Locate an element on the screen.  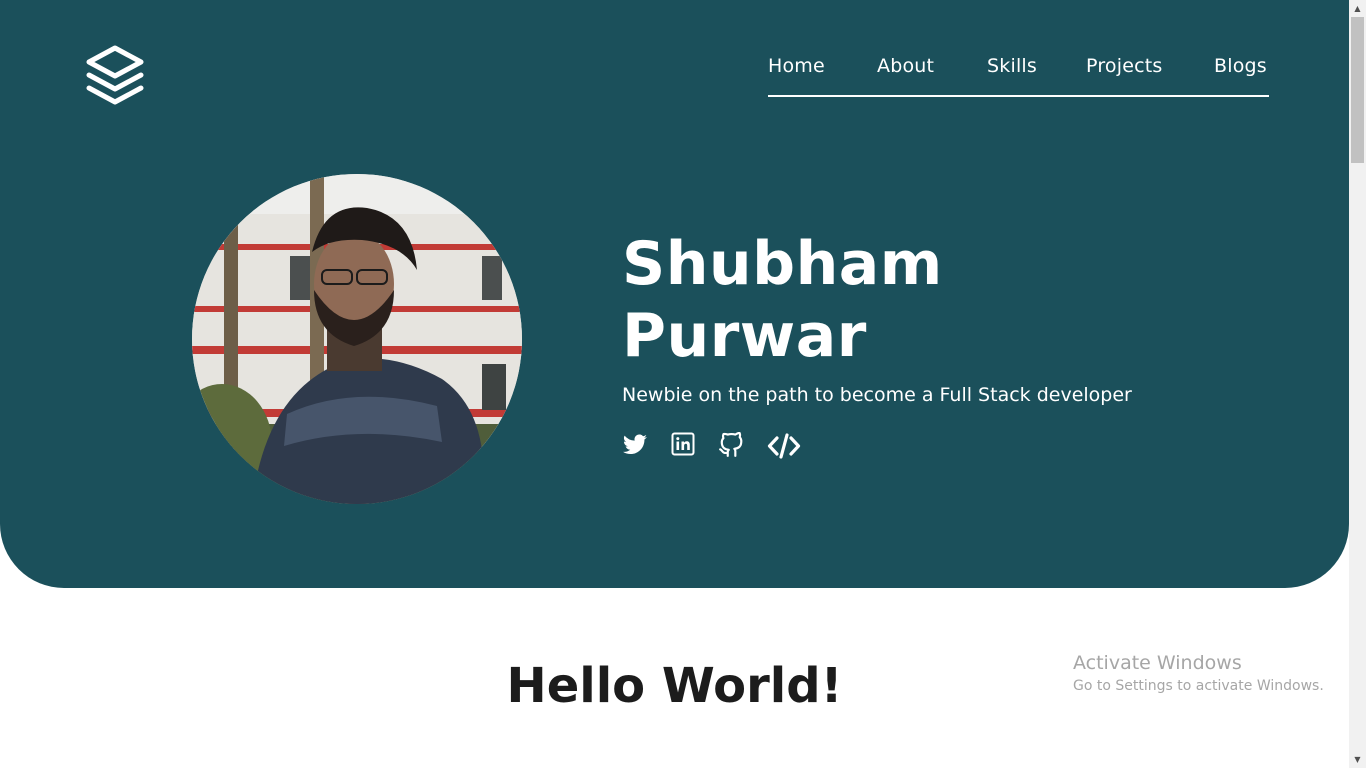
scroll-up-arrow-icon: ▲ is located at coordinates (1357, 8).